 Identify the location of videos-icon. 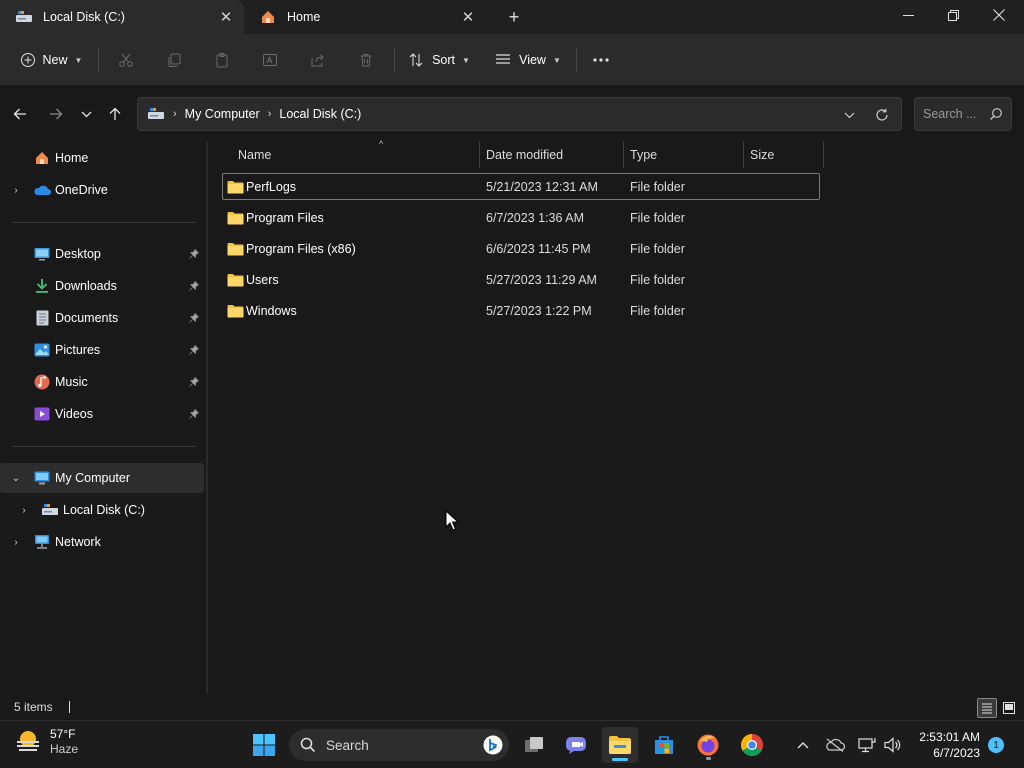
(42, 414).